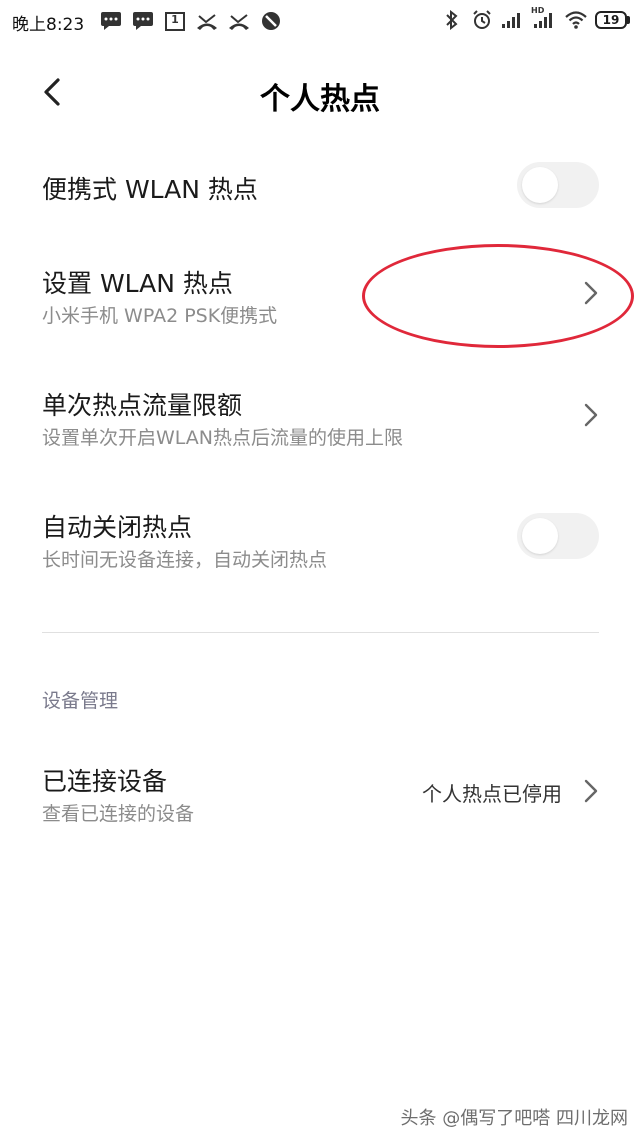  I want to click on row-setup-hotspot: 设置 WLAN 热点 小米手机 WPA2 PSK便携式, so click(320, 295).